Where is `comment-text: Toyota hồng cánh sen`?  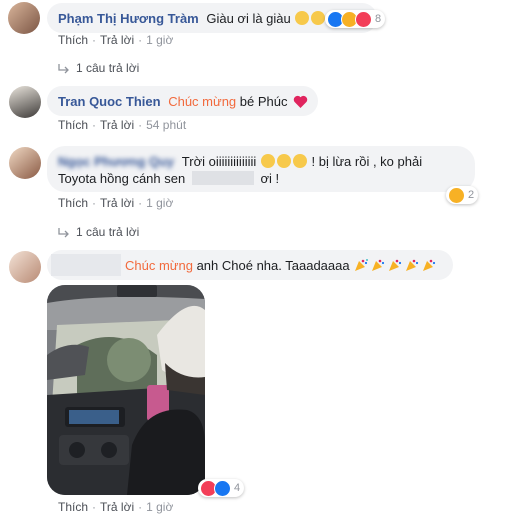
comment-text: Toyota hồng cánh sen is located at coordinates (122, 178).